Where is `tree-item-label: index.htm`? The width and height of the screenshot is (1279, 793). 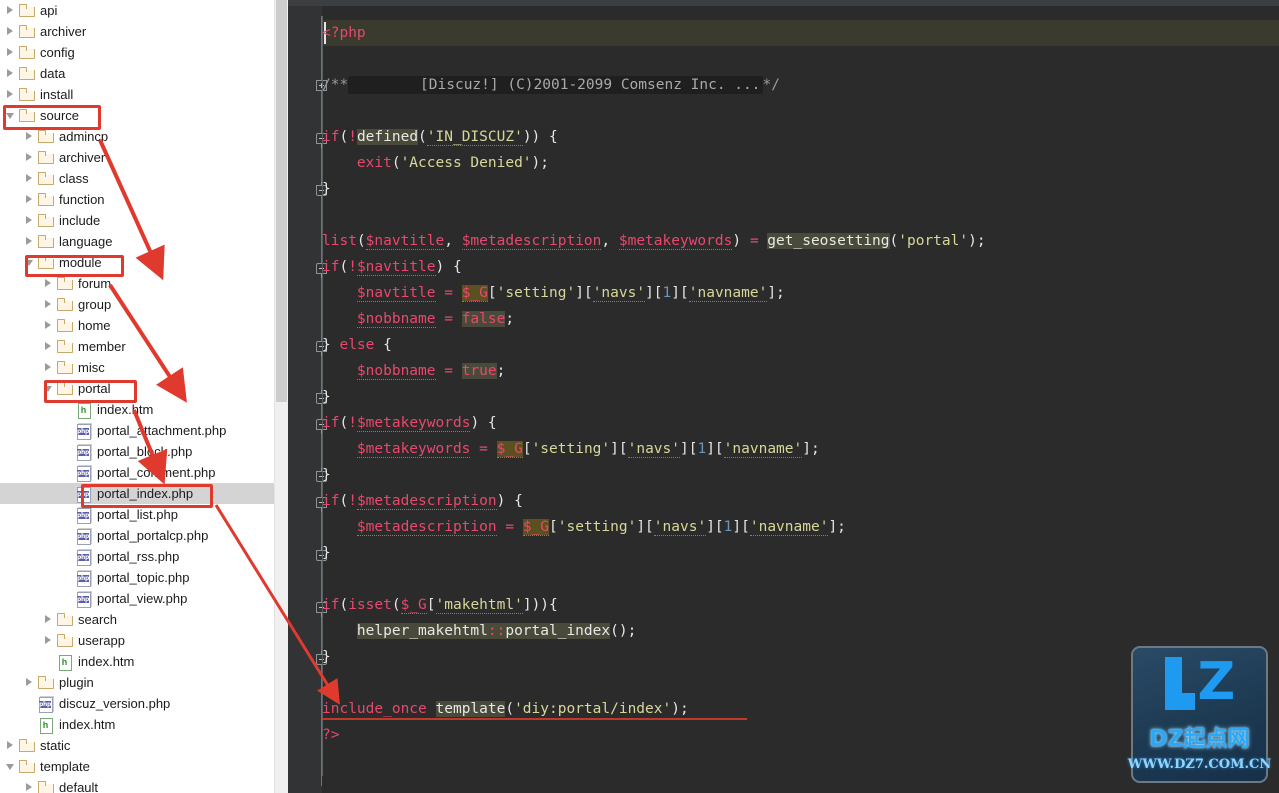 tree-item-label: index.htm is located at coordinates (106, 661).